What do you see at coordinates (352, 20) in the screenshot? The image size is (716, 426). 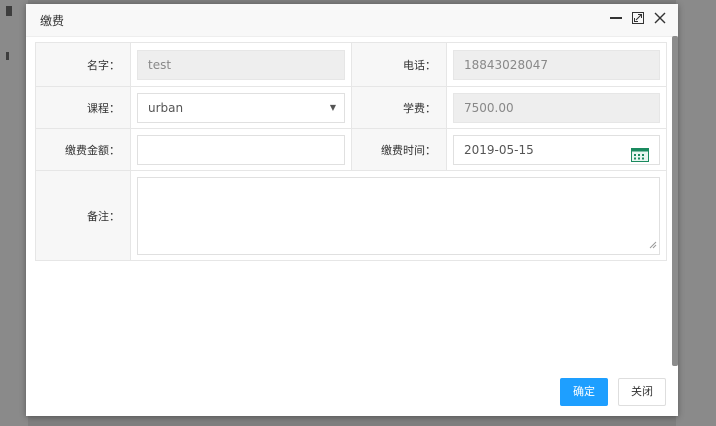 I see `dialog-titlebar: 缴费` at bounding box center [352, 20].